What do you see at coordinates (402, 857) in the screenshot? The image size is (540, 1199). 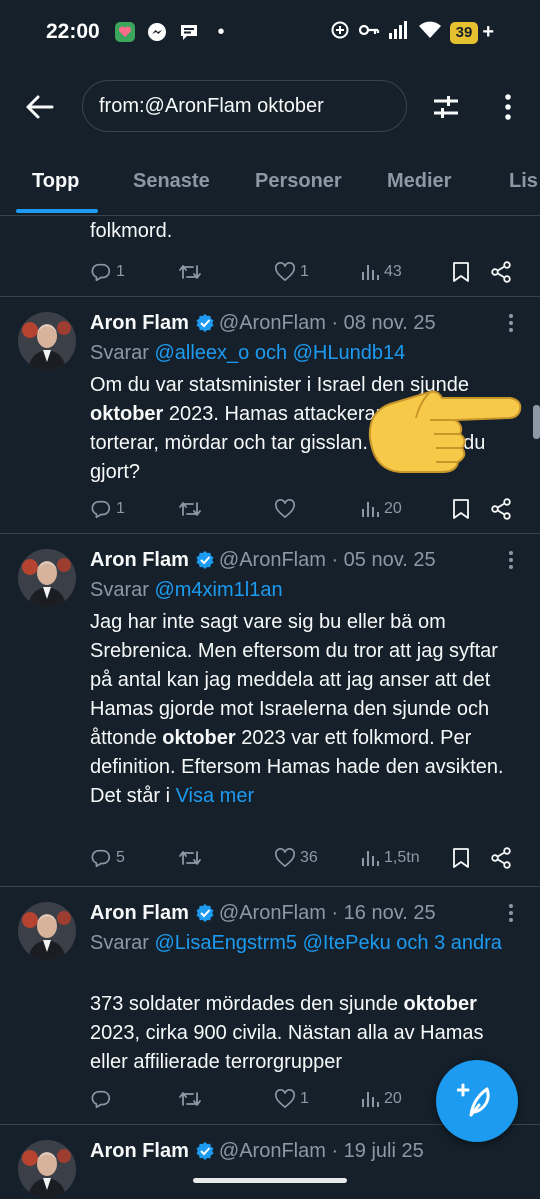 I see `views-count: 1,5tn` at bounding box center [402, 857].